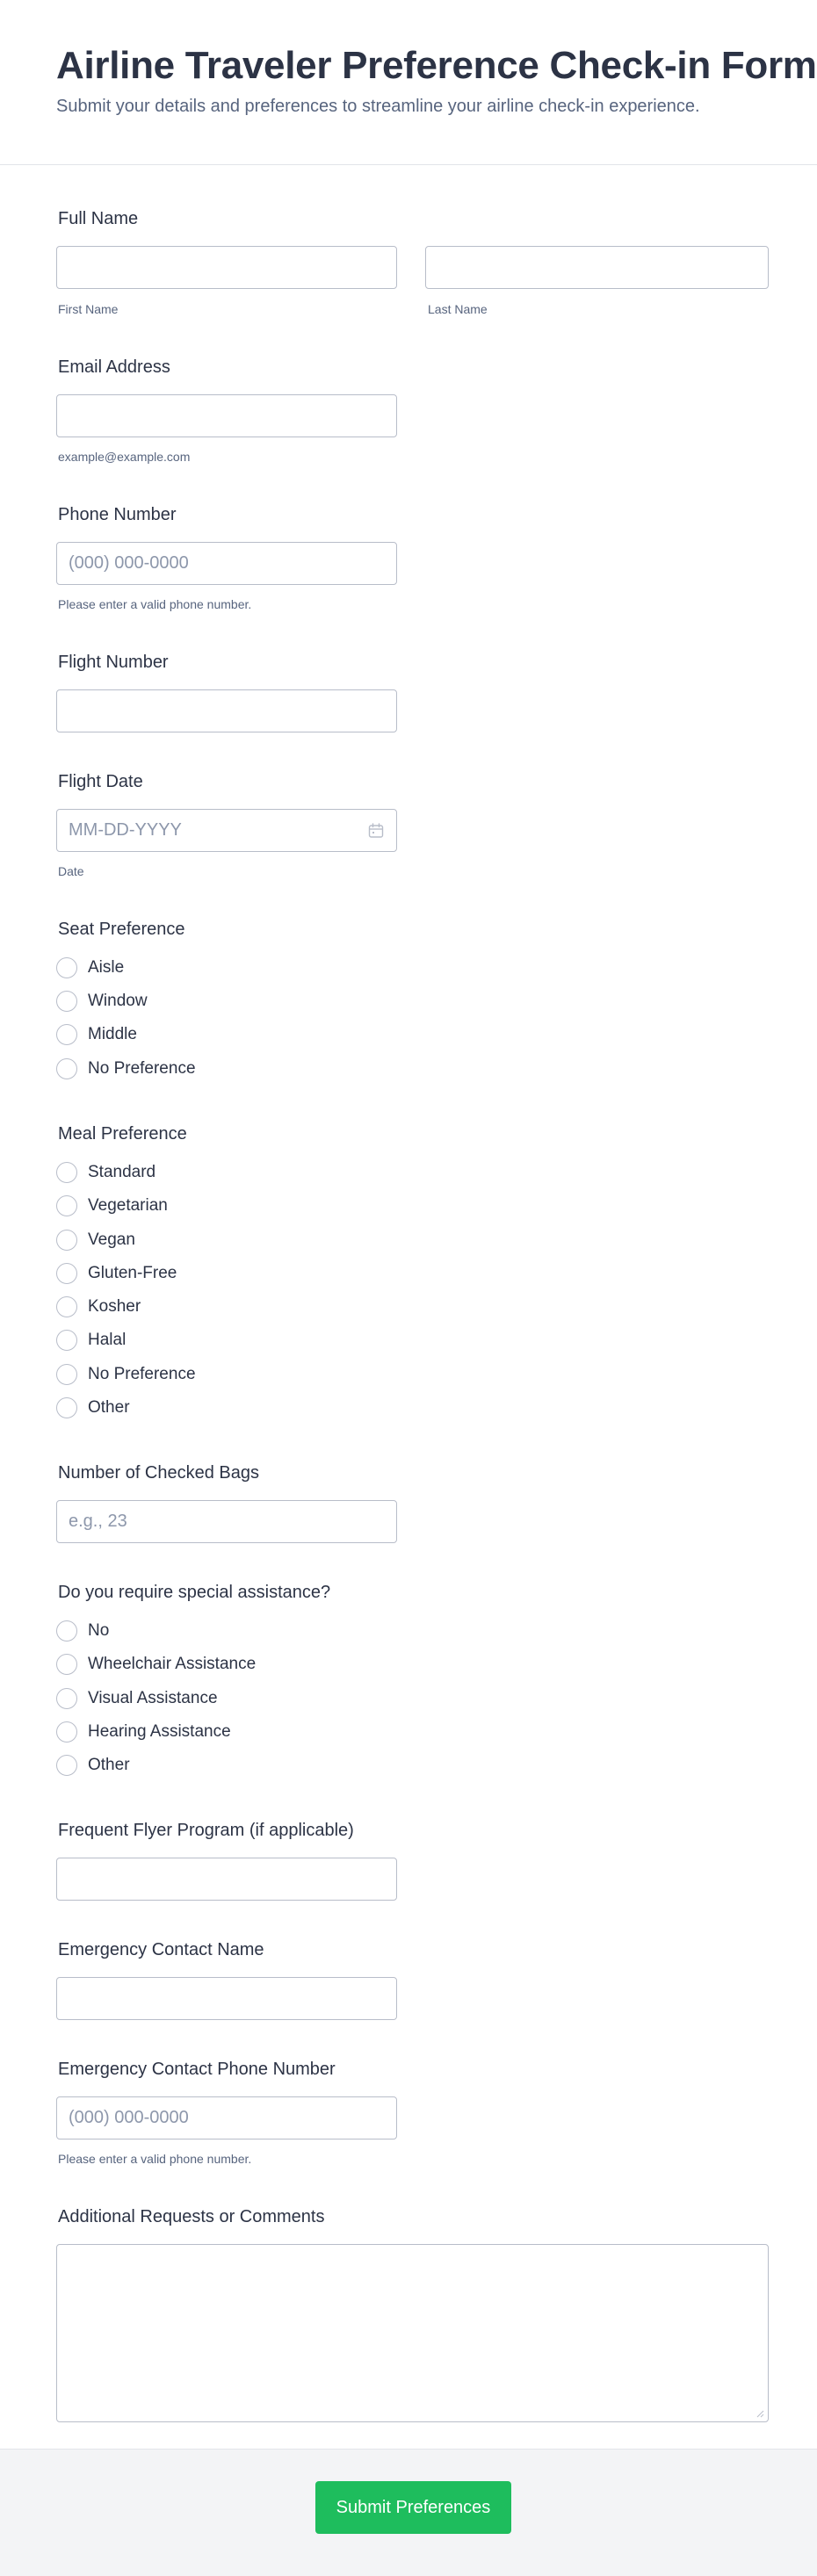  I want to click on meal-option-vegan: Vegan, so click(95, 1240).